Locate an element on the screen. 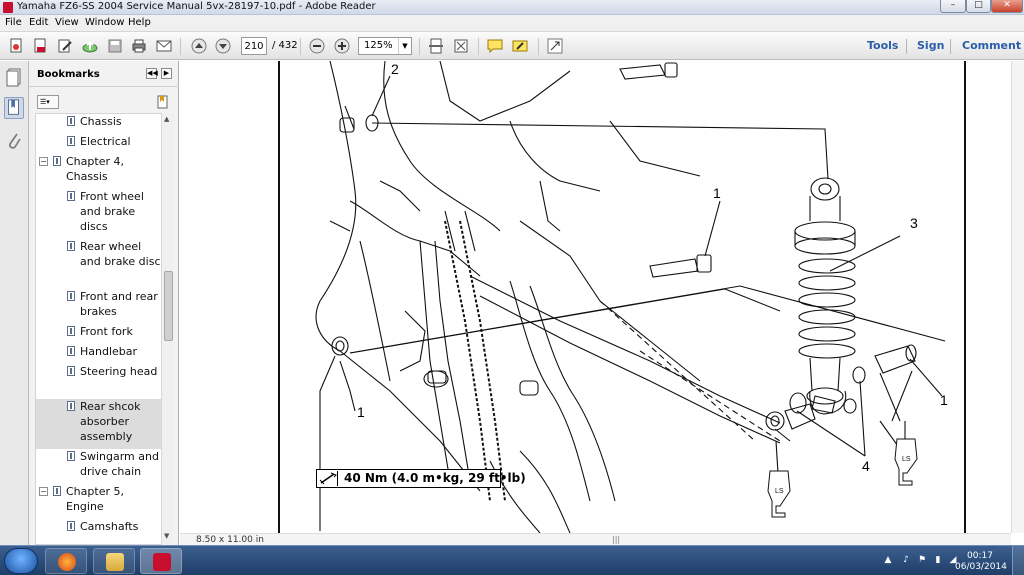  bookmark-label: Chapter 4, Chassis is located at coordinates (95, 169).